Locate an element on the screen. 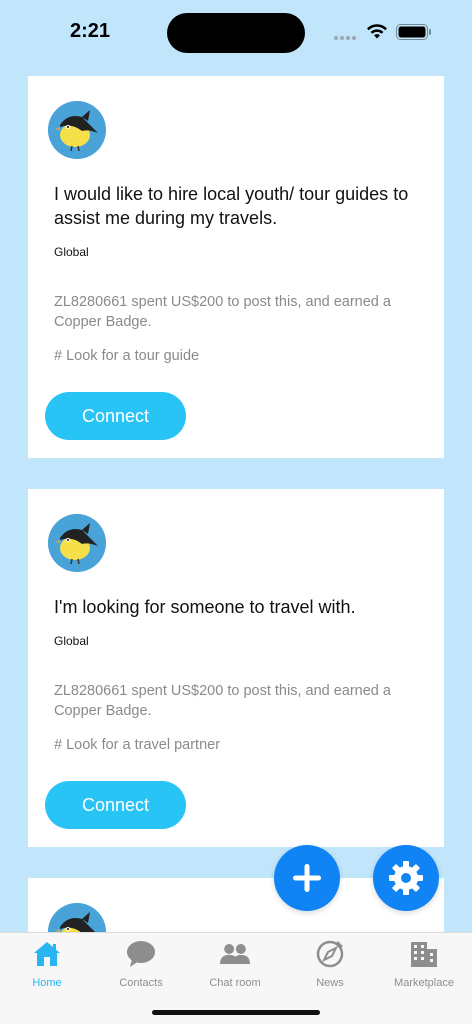 The image size is (472, 1024). tab-chat-room: Chat room is located at coordinates (235, 965).